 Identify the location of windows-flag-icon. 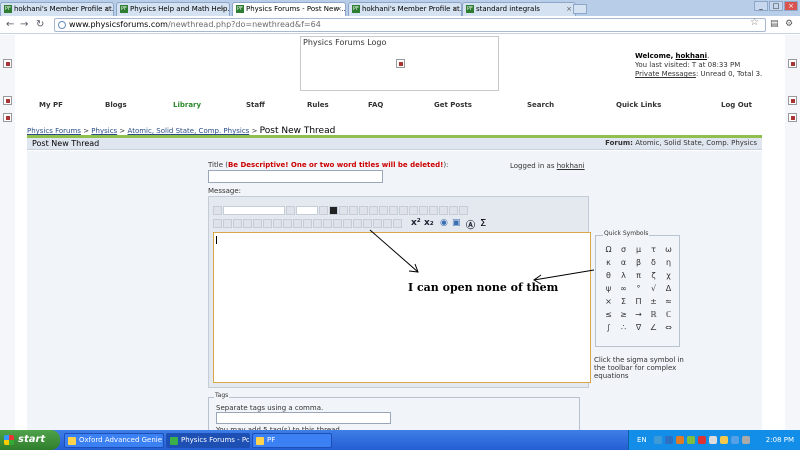
(9, 440).